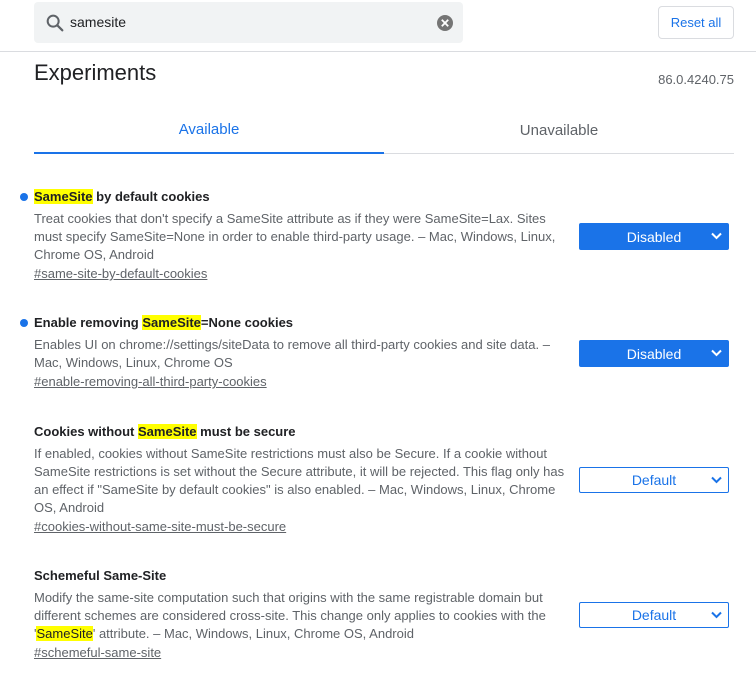 The image size is (756, 676). I want to click on search-input, so click(250, 22).